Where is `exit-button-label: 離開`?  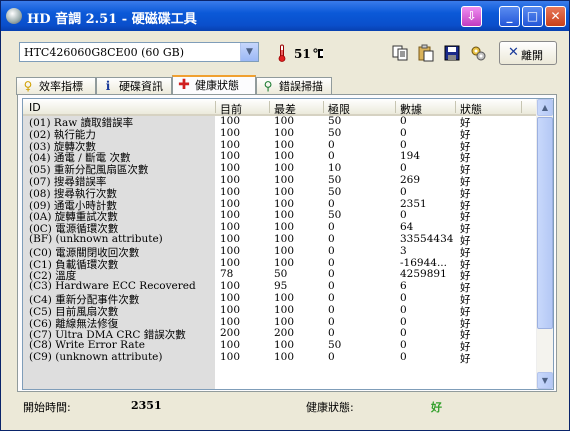
exit-button-label: 離開 is located at coordinates (532, 55).